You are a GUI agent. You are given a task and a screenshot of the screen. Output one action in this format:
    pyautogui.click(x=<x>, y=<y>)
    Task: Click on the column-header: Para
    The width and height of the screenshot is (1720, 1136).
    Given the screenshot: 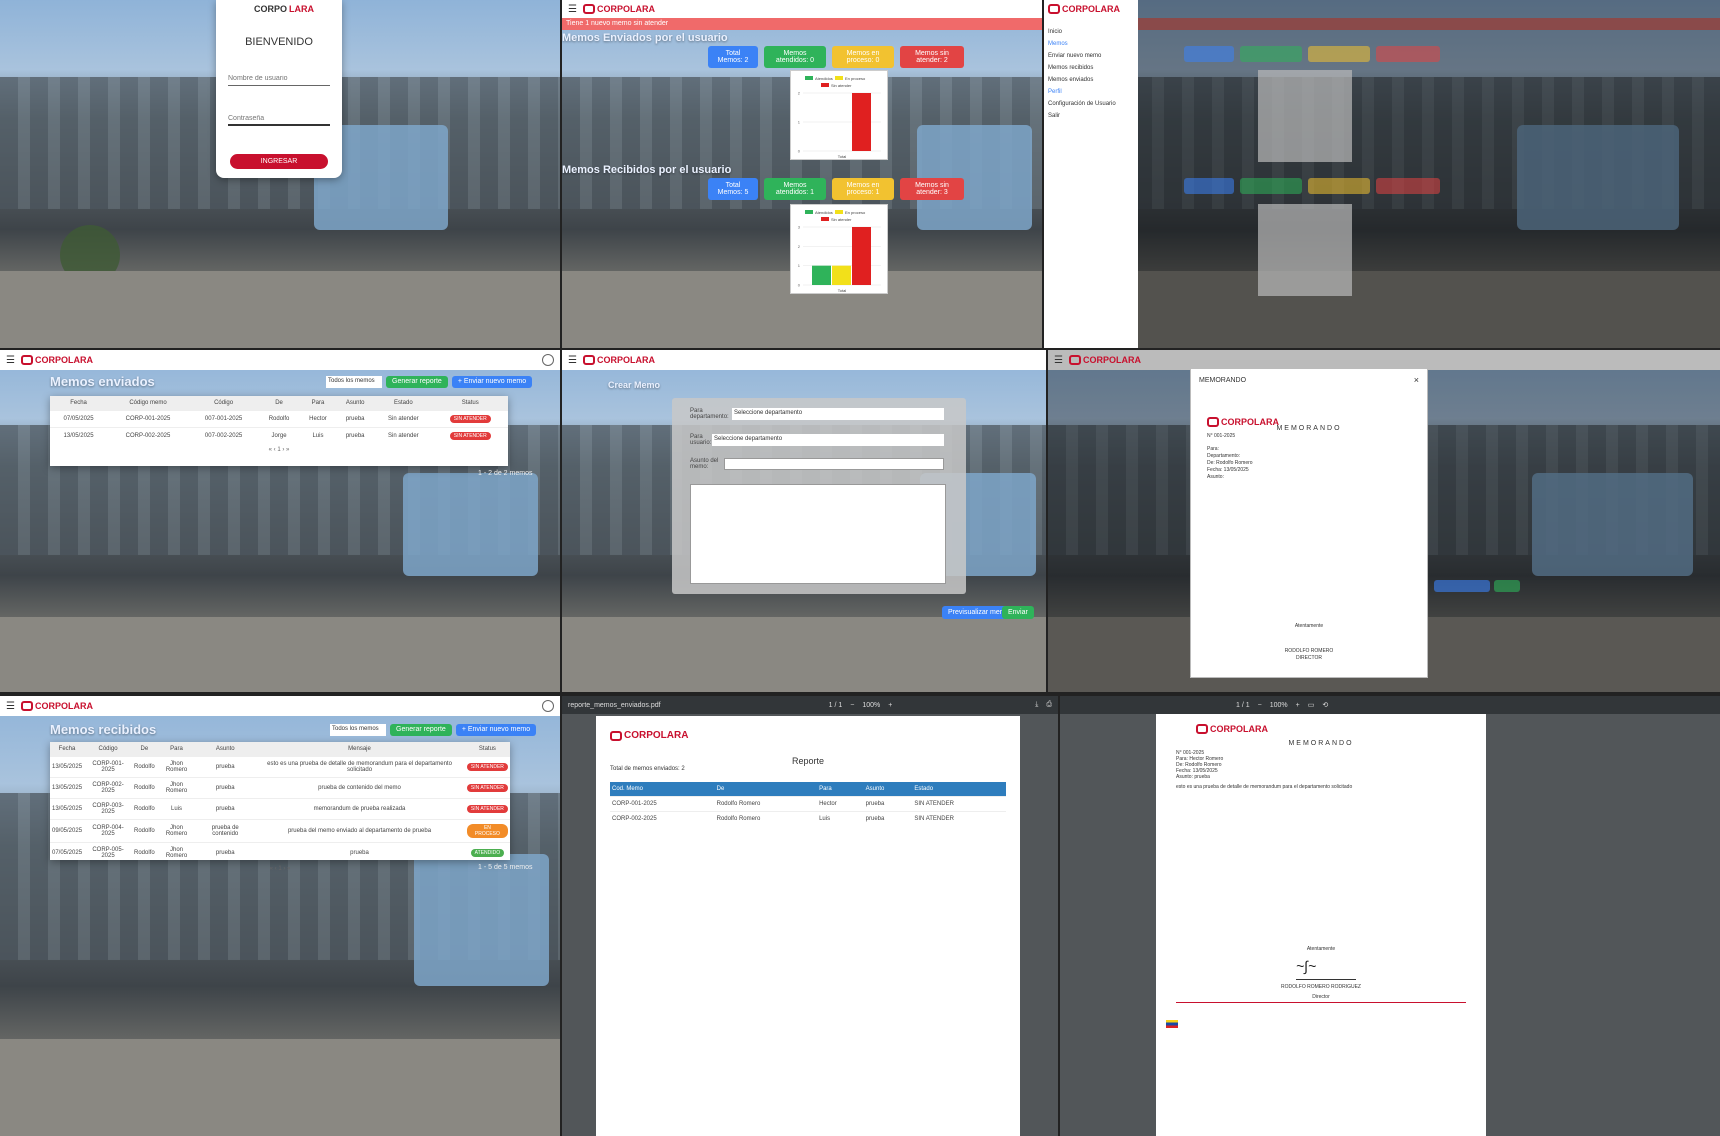 What is the action you would take?
    pyautogui.click(x=318, y=403)
    